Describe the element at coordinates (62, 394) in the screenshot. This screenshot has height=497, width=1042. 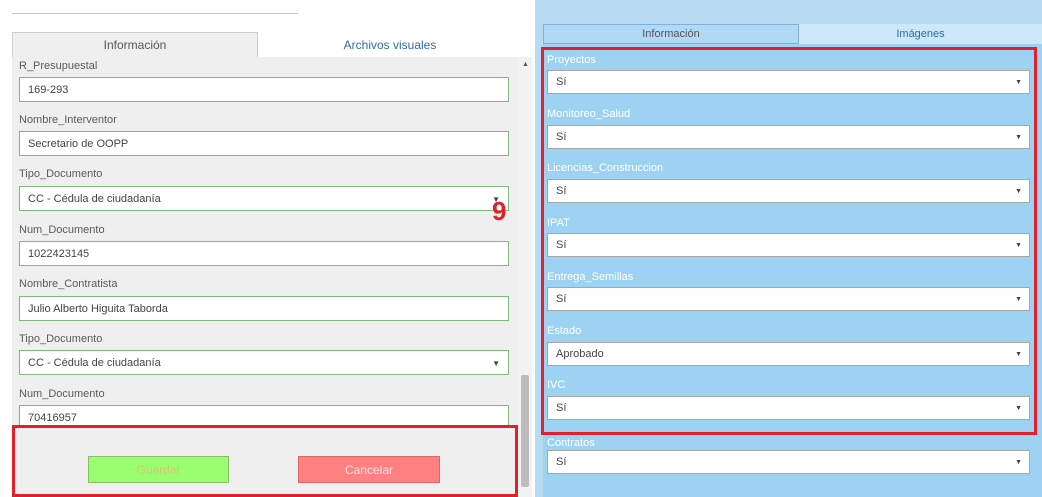
I see `field-label-num-documento-2: Num_Documento` at that location.